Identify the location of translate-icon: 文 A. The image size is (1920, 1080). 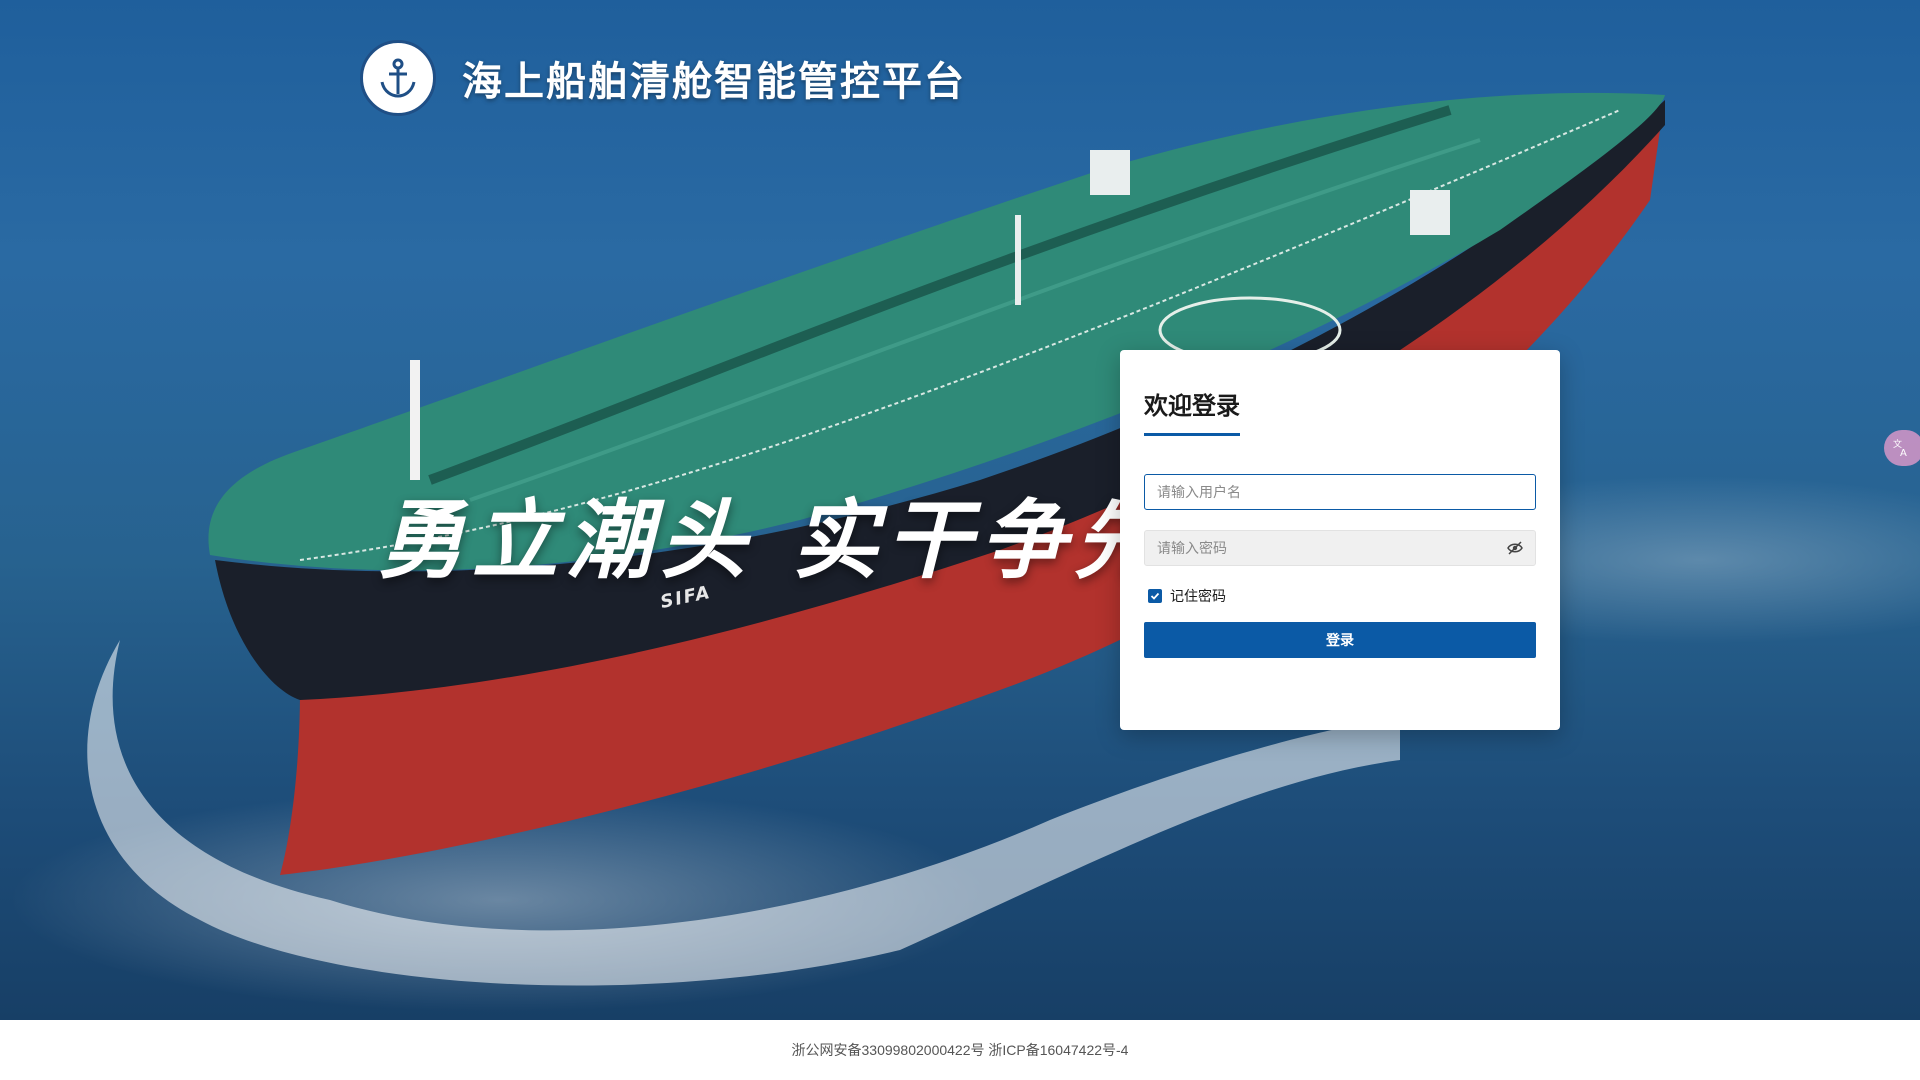
(1902, 448).